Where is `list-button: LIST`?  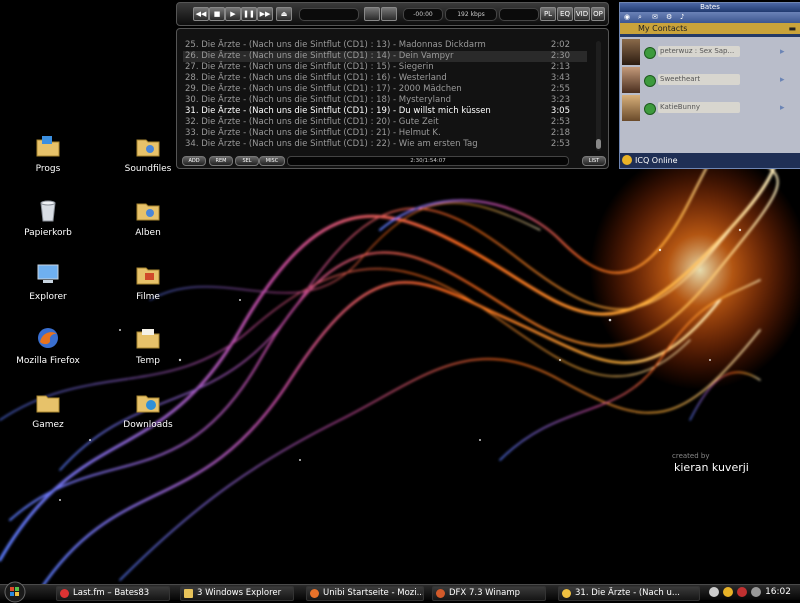 list-button: LIST is located at coordinates (594, 161).